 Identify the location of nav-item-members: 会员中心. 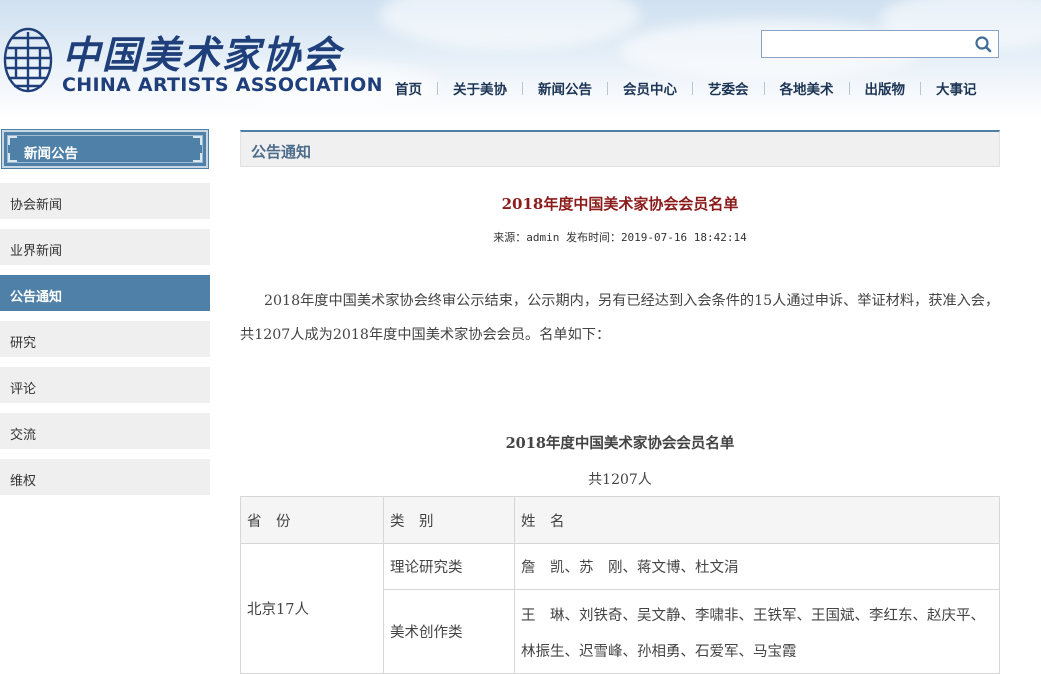
(650, 88).